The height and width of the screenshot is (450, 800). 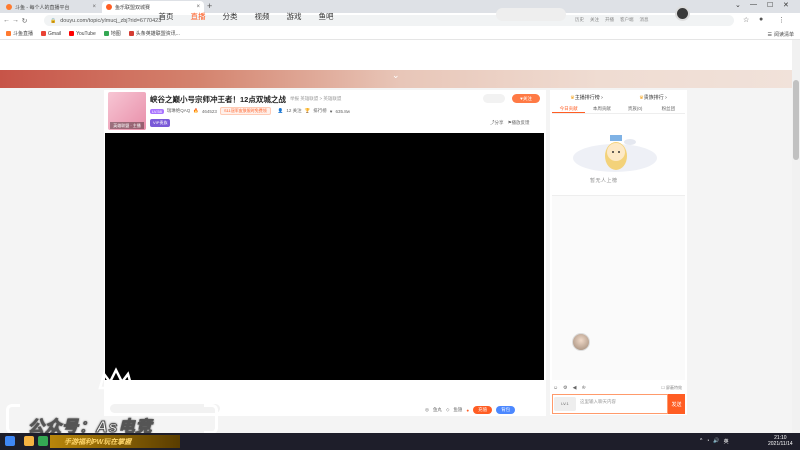 What do you see at coordinates (598, 401) in the screenshot?
I see `chat-placeholder: 这里输入聊天内容` at bounding box center [598, 401].